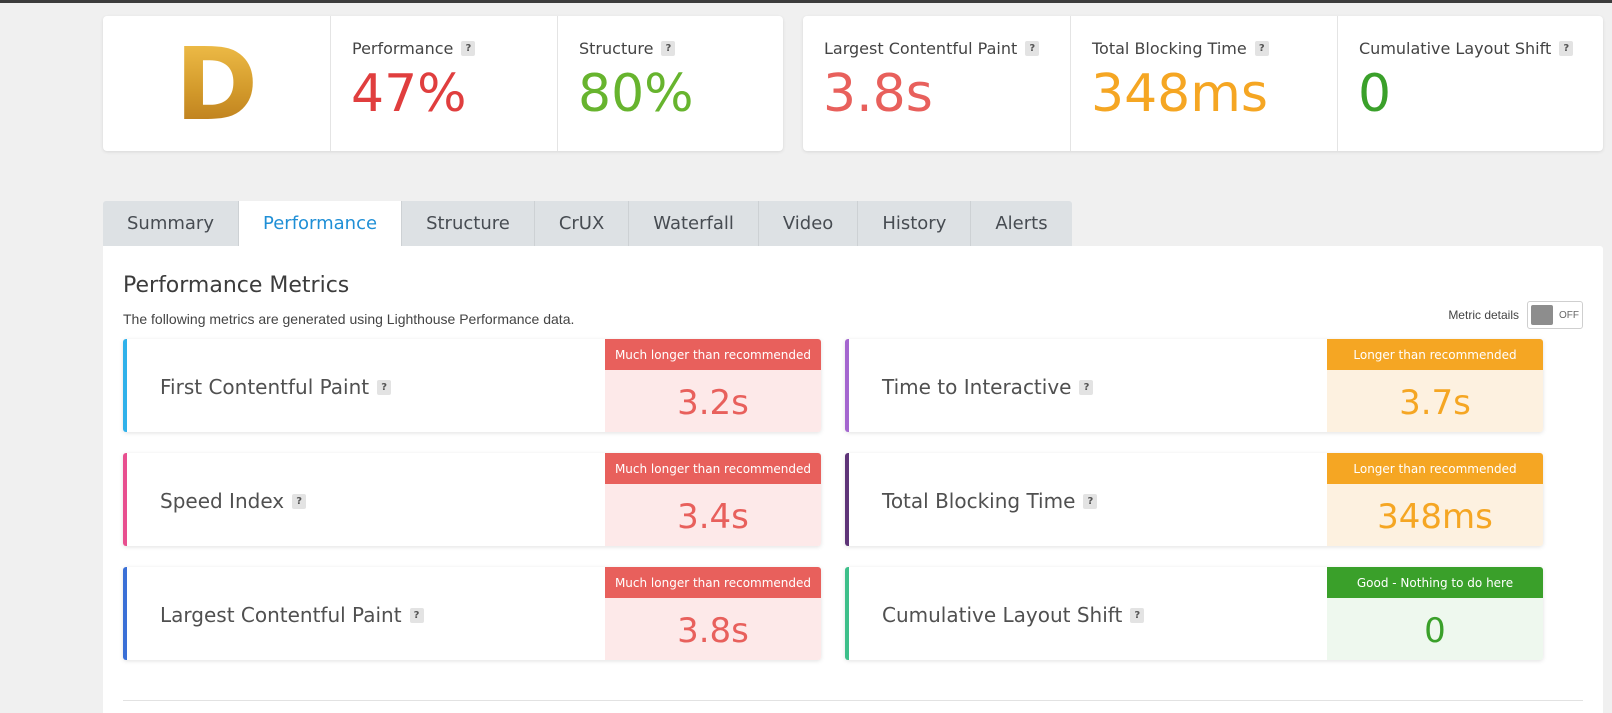 The height and width of the screenshot is (713, 1612). Describe the element at coordinates (1542, 315) in the screenshot. I see `toggle-knob` at that location.